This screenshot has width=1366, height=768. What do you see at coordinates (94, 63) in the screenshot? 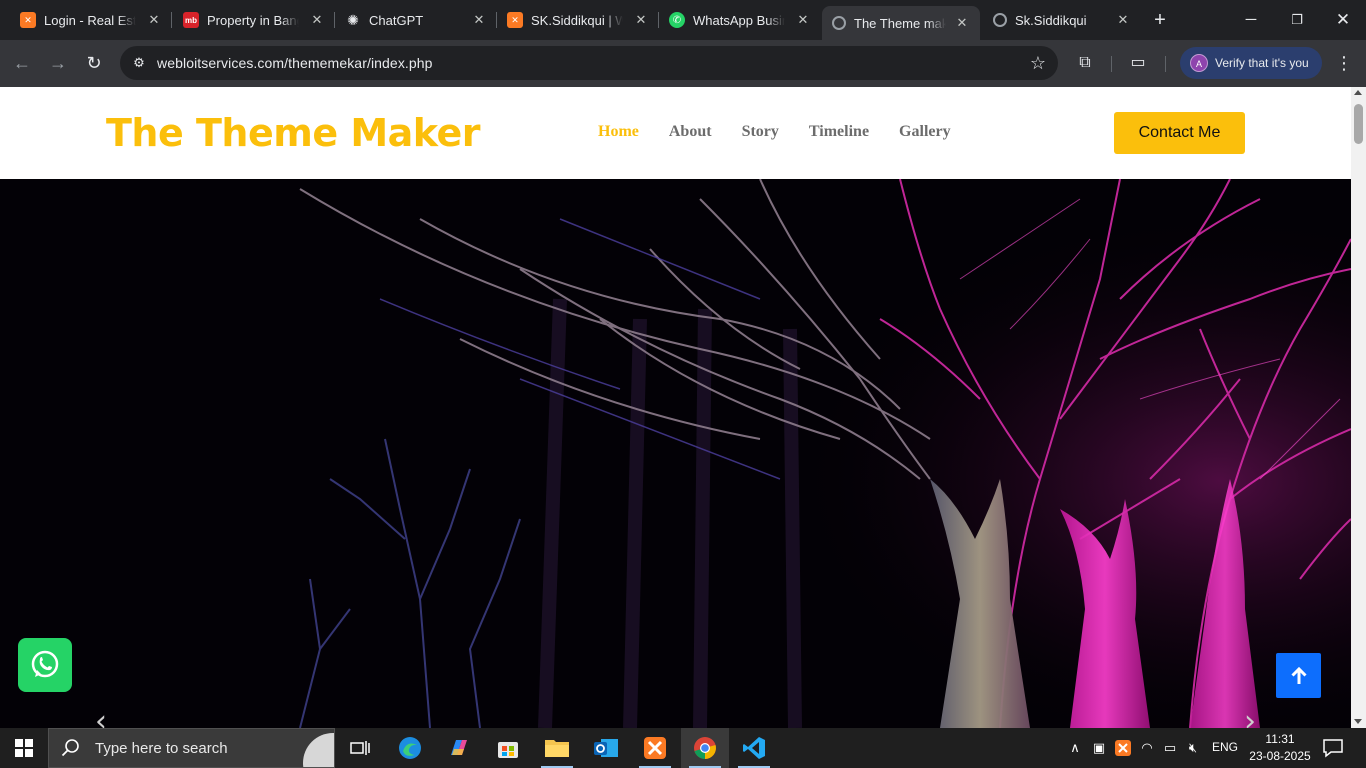
I see `reload-button: ↻` at bounding box center [94, 63].